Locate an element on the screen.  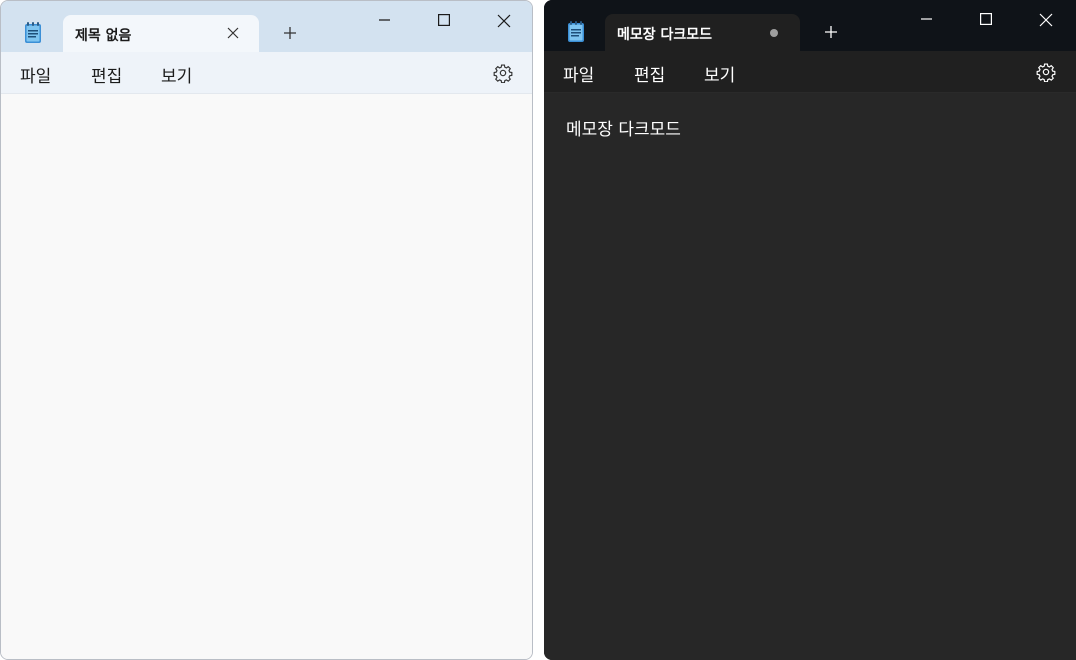
tab-dark-mode: 메모장 다크모드 is located at coordinates (702, 32).